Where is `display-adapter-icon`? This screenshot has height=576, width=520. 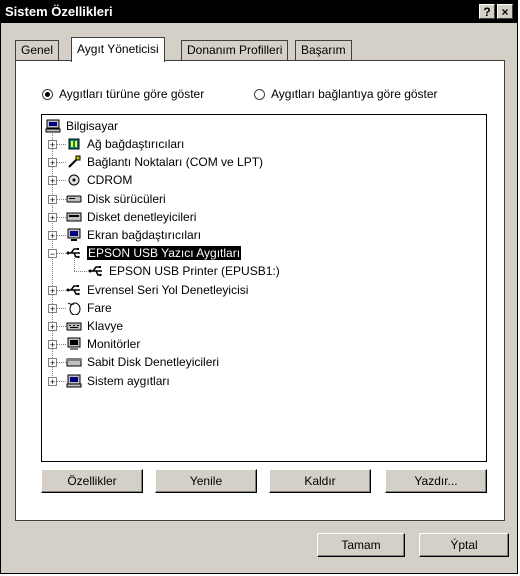 display-adapter-icon is located at coordinates (74, 235).